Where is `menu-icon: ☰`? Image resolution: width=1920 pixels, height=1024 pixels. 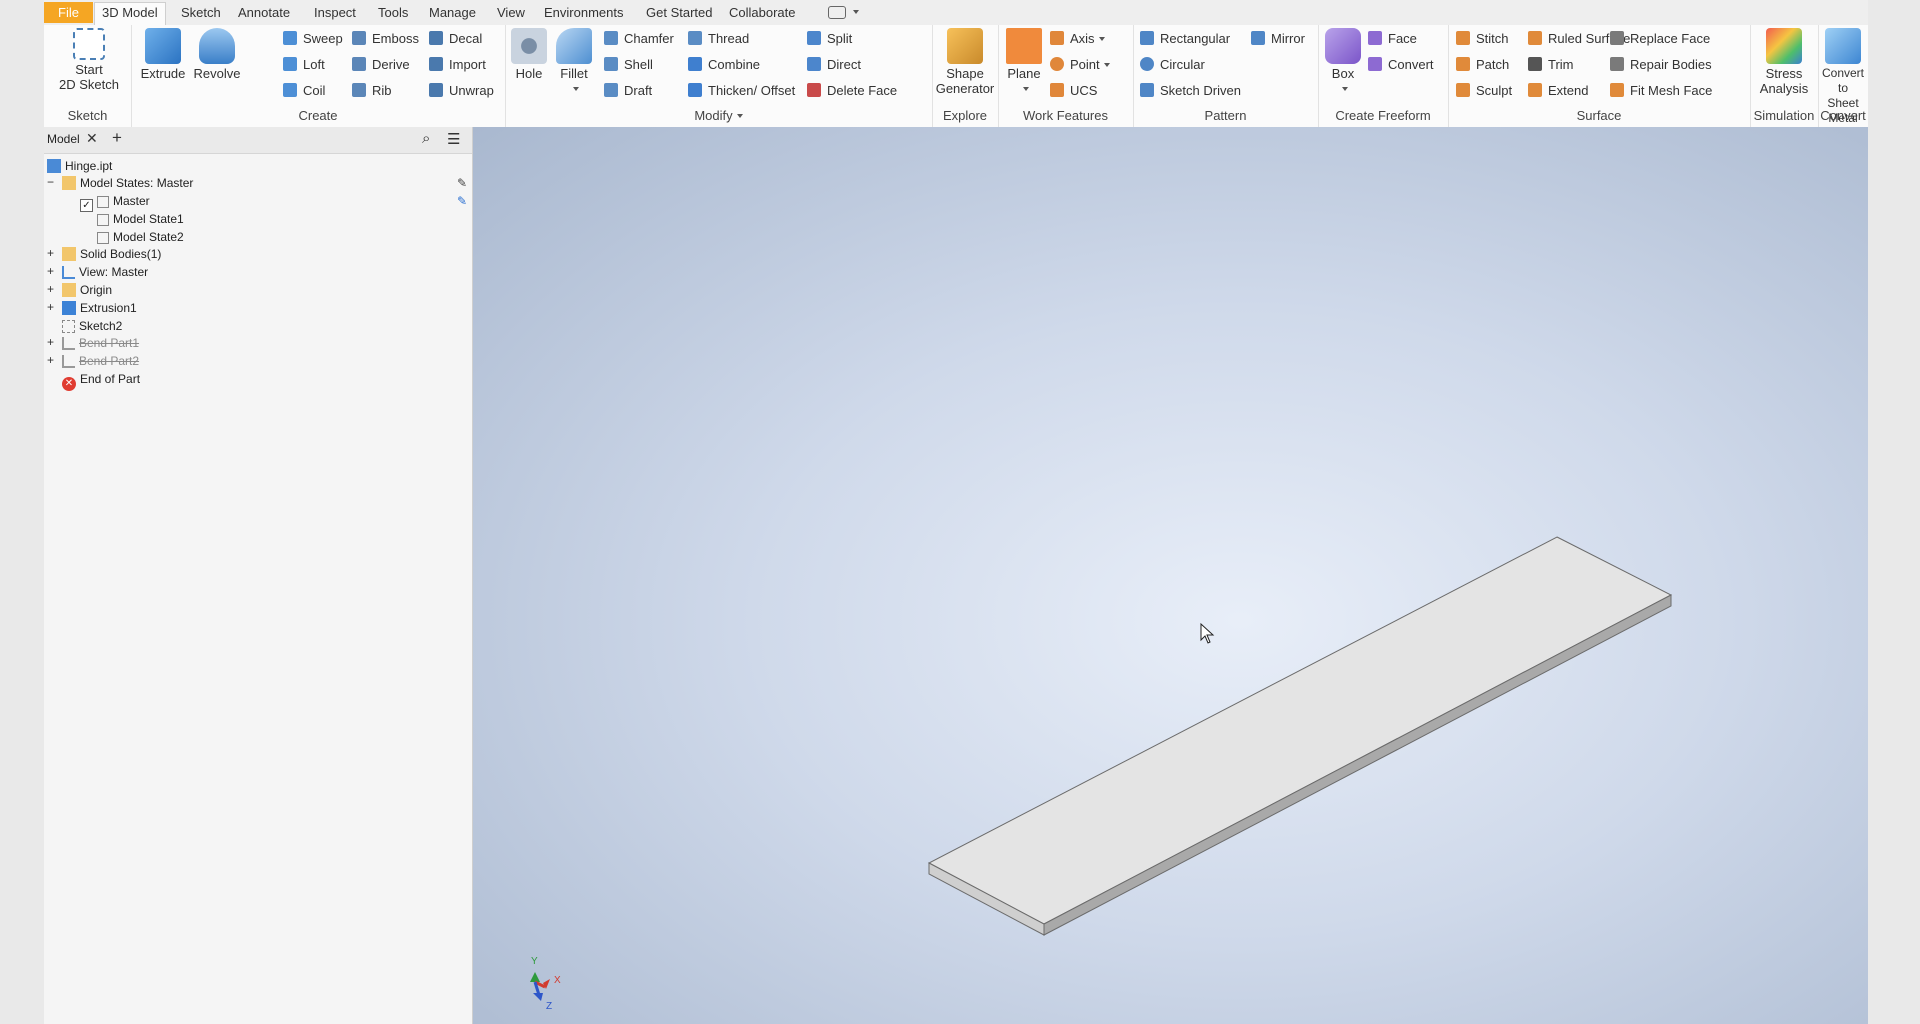 menu-icon: ☰ is located at coordinates (453, 139).